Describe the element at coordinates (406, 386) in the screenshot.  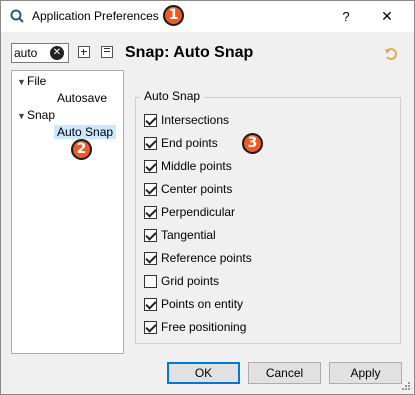
I see `resize-grip-icon` at that location.